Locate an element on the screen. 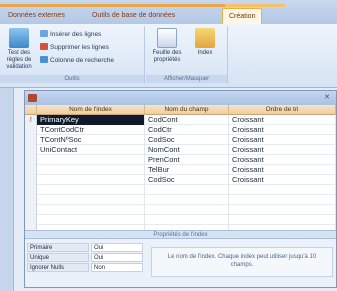 This screenshot has width=337, height=291. property-row-primaire: Primaire Oui is located at coordinates (85, 247).